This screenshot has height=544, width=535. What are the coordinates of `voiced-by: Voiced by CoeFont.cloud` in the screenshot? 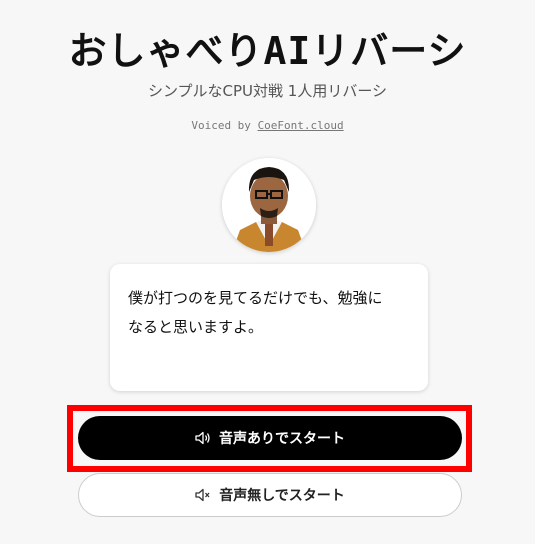 It's located at (267, 125).